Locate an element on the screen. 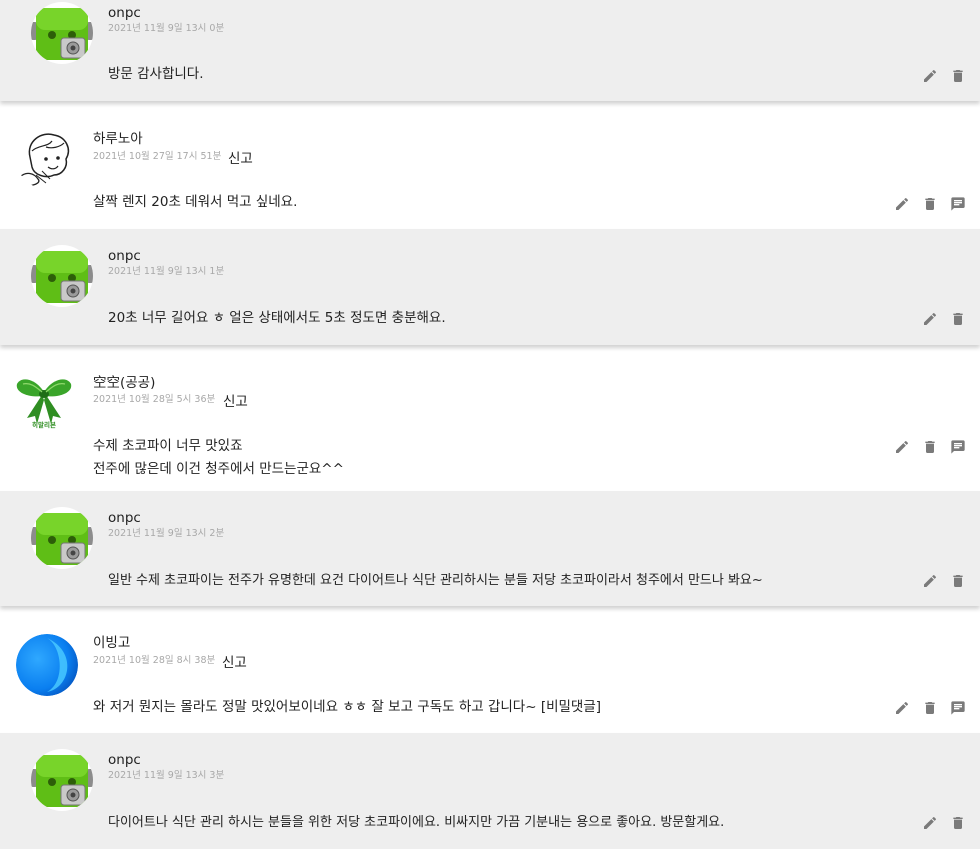  blue-circle-avatar-icon is located at coordinates (47, 665).